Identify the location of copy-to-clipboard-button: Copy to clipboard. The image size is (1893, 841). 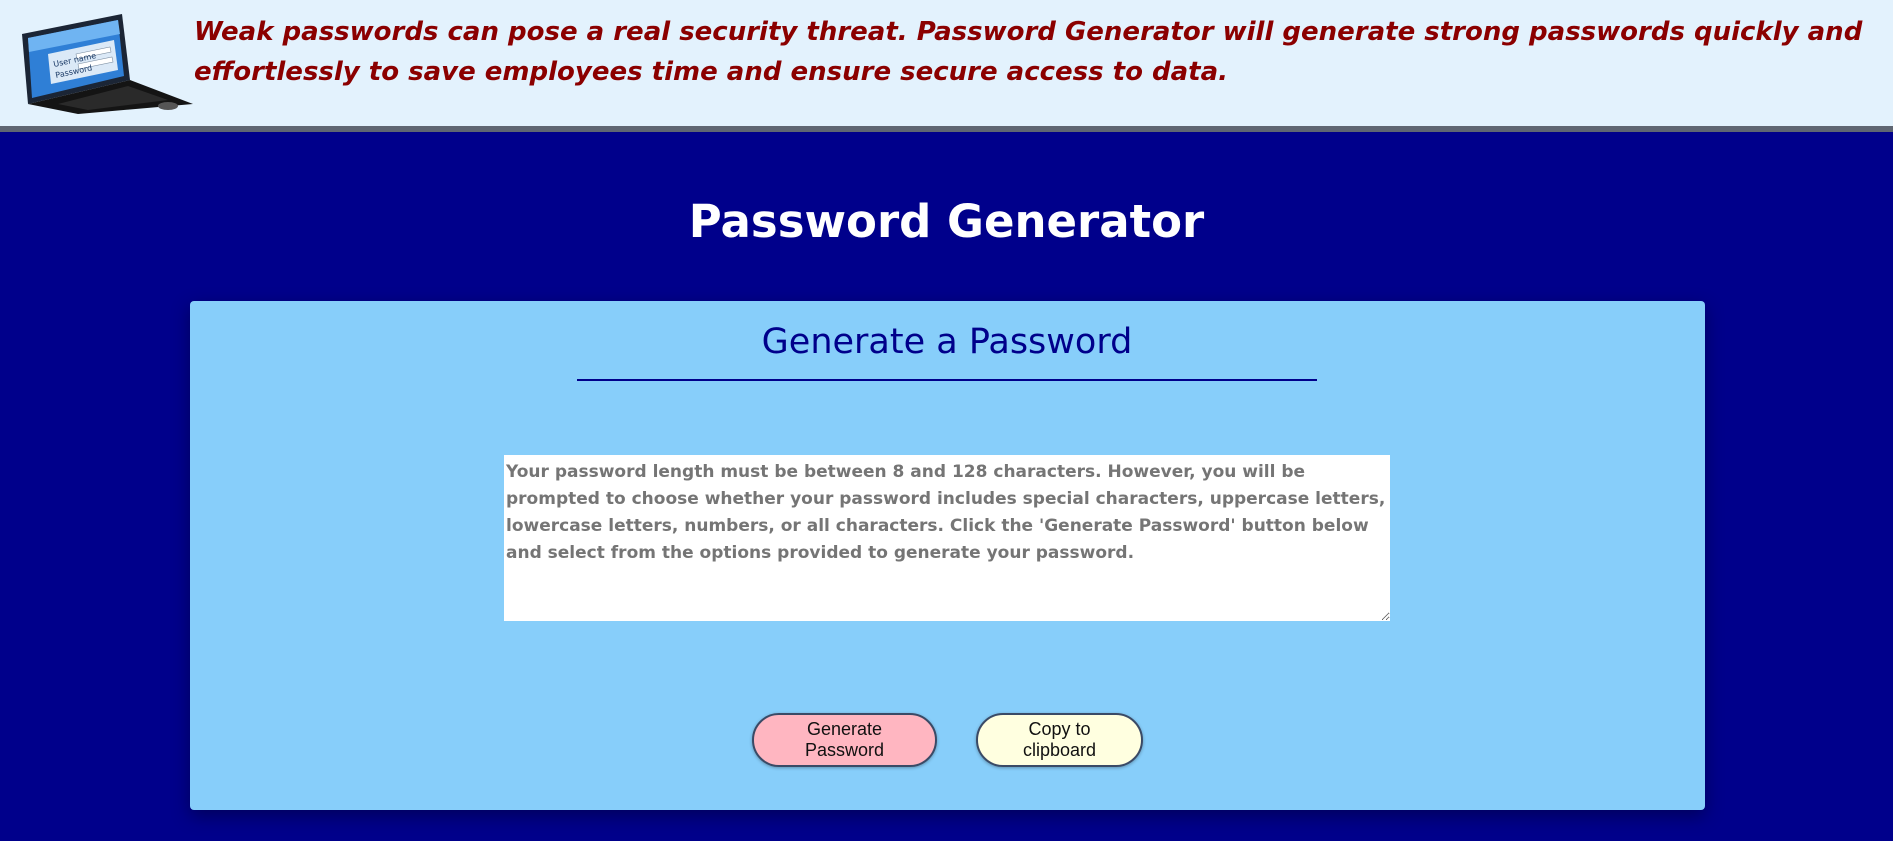
(1059, 740).